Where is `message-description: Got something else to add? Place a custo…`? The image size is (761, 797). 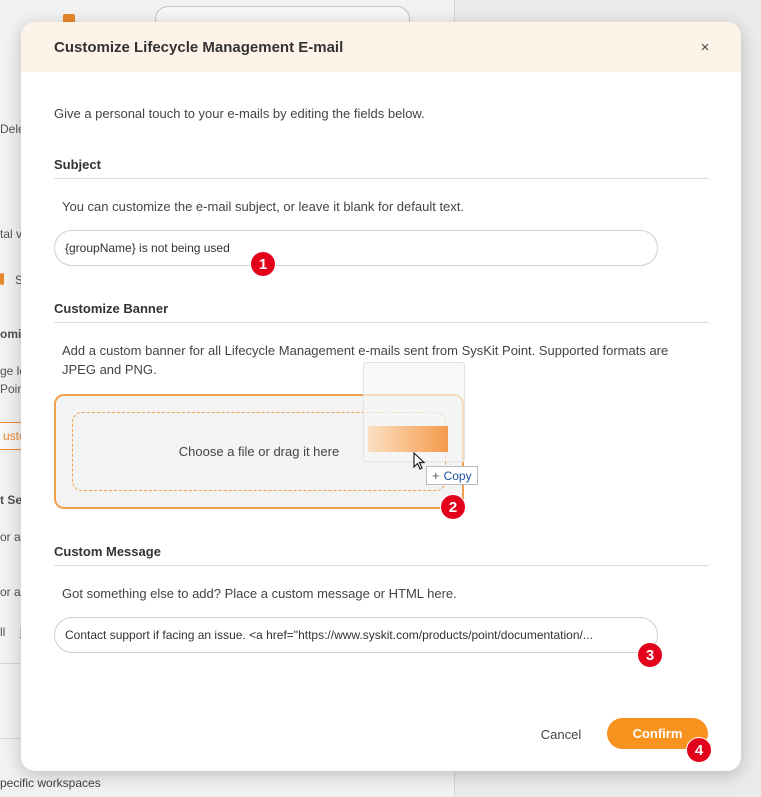
message-description: Got something else to add? Place a custo… is located at coordinates (259, 593).